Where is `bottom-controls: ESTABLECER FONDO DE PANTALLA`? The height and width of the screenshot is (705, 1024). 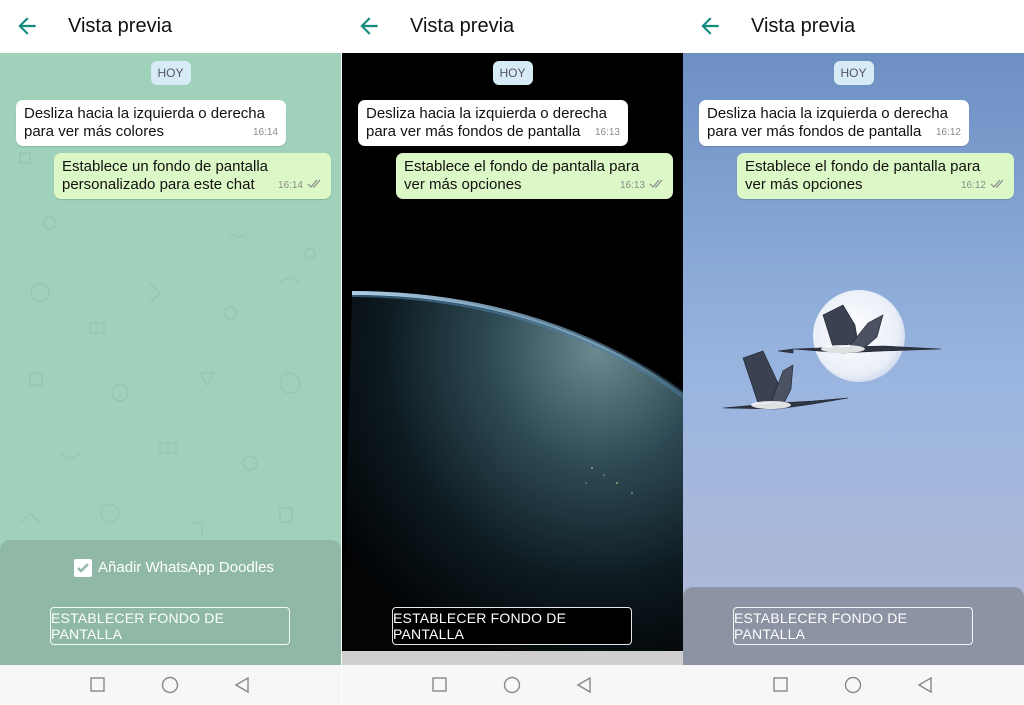 bottom-controls: ESTABLECER FONDO DE PANTALLA is located at coordinates (853, 626).